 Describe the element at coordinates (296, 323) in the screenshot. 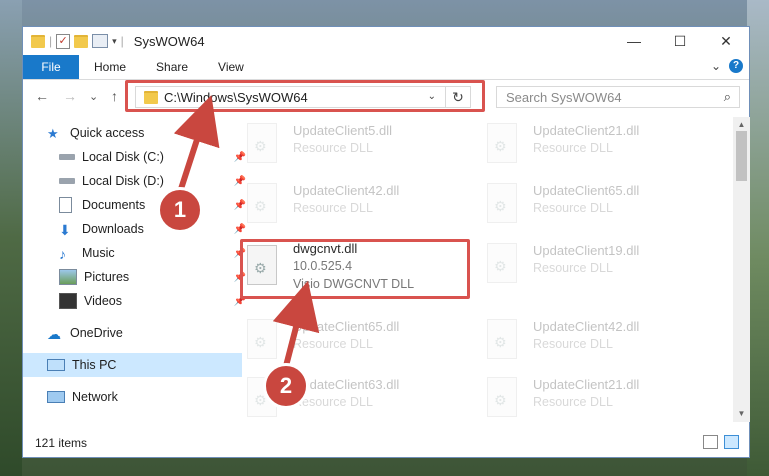

I see `arrow-to-file` at that location.